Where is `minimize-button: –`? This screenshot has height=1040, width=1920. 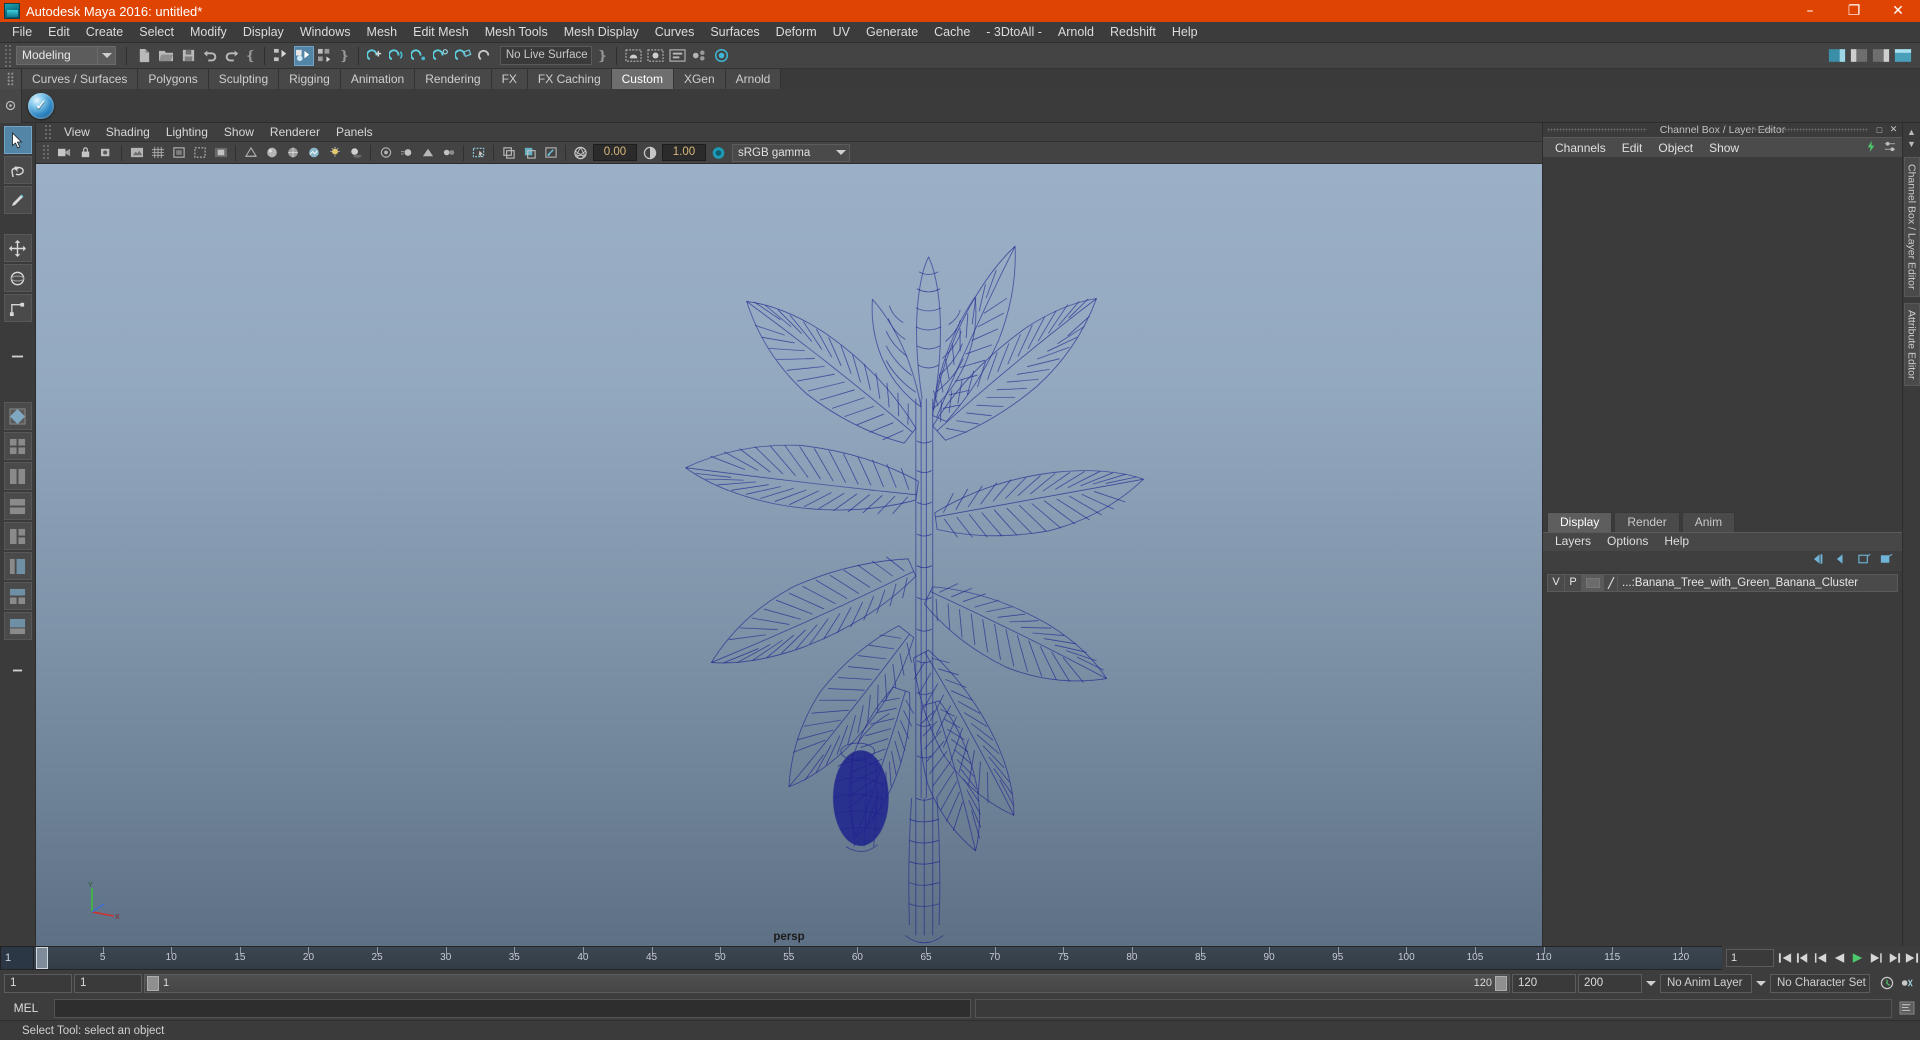 minimize-button: – is located at coordinates (1810, 11).